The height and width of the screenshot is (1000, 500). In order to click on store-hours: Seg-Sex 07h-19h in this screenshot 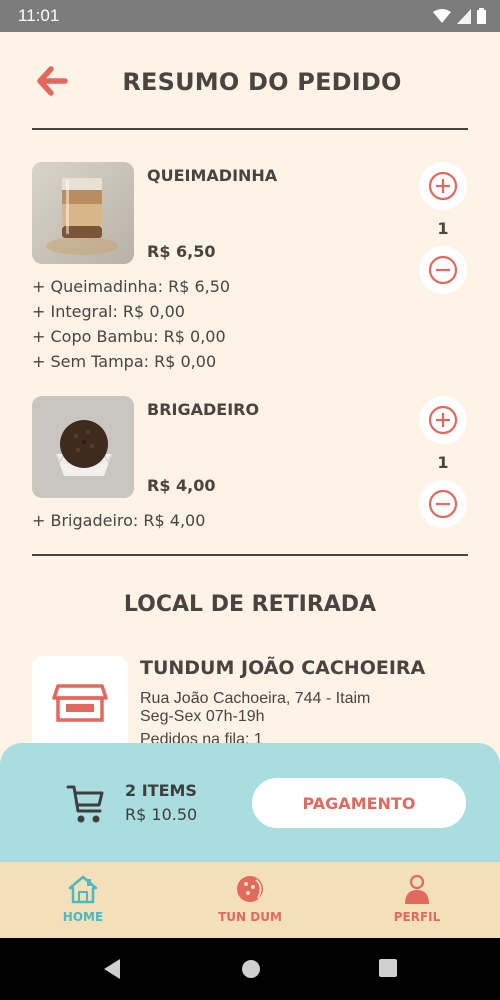, I will do `click(202, 716)`.